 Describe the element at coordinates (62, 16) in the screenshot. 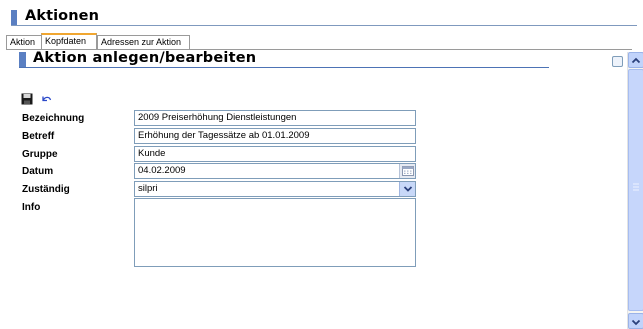

I see `page-title: Aktionen` at that location.